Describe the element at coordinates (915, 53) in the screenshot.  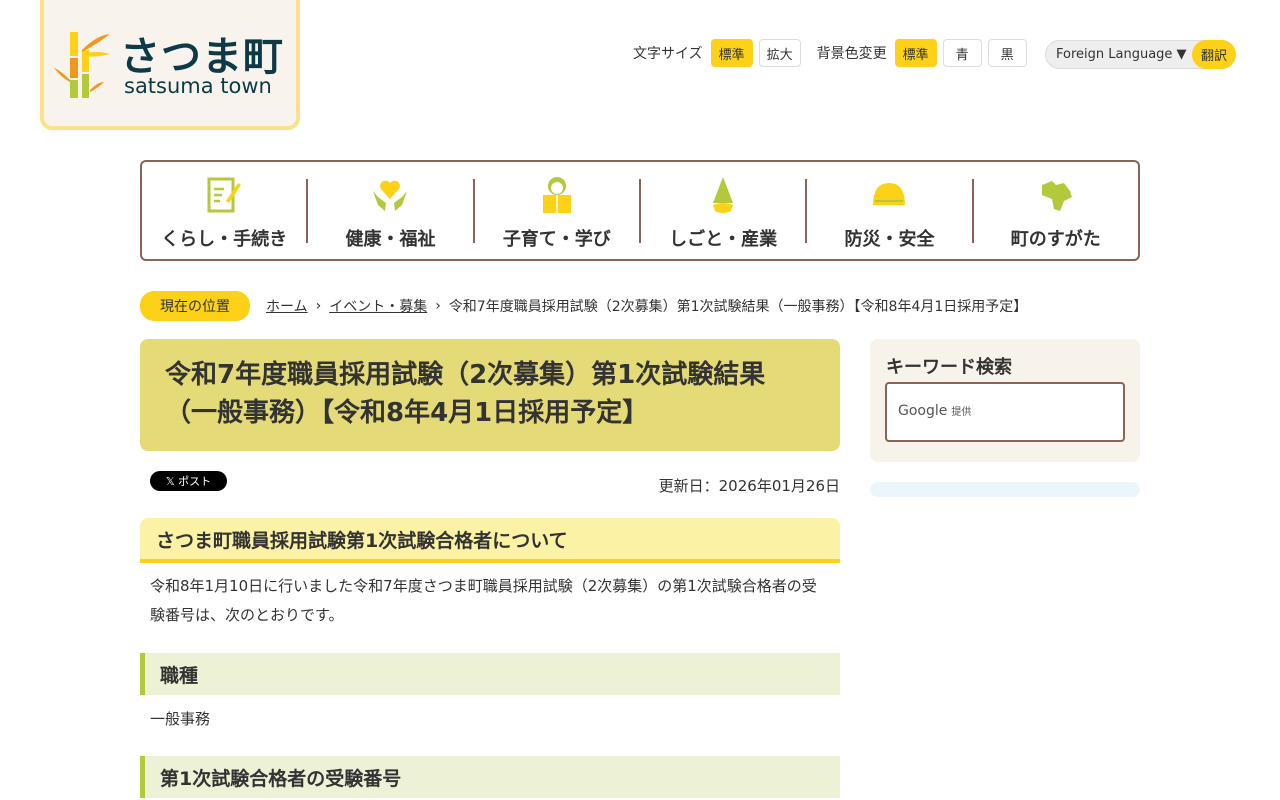
I see `bg-standard-button: 標準` at that location.